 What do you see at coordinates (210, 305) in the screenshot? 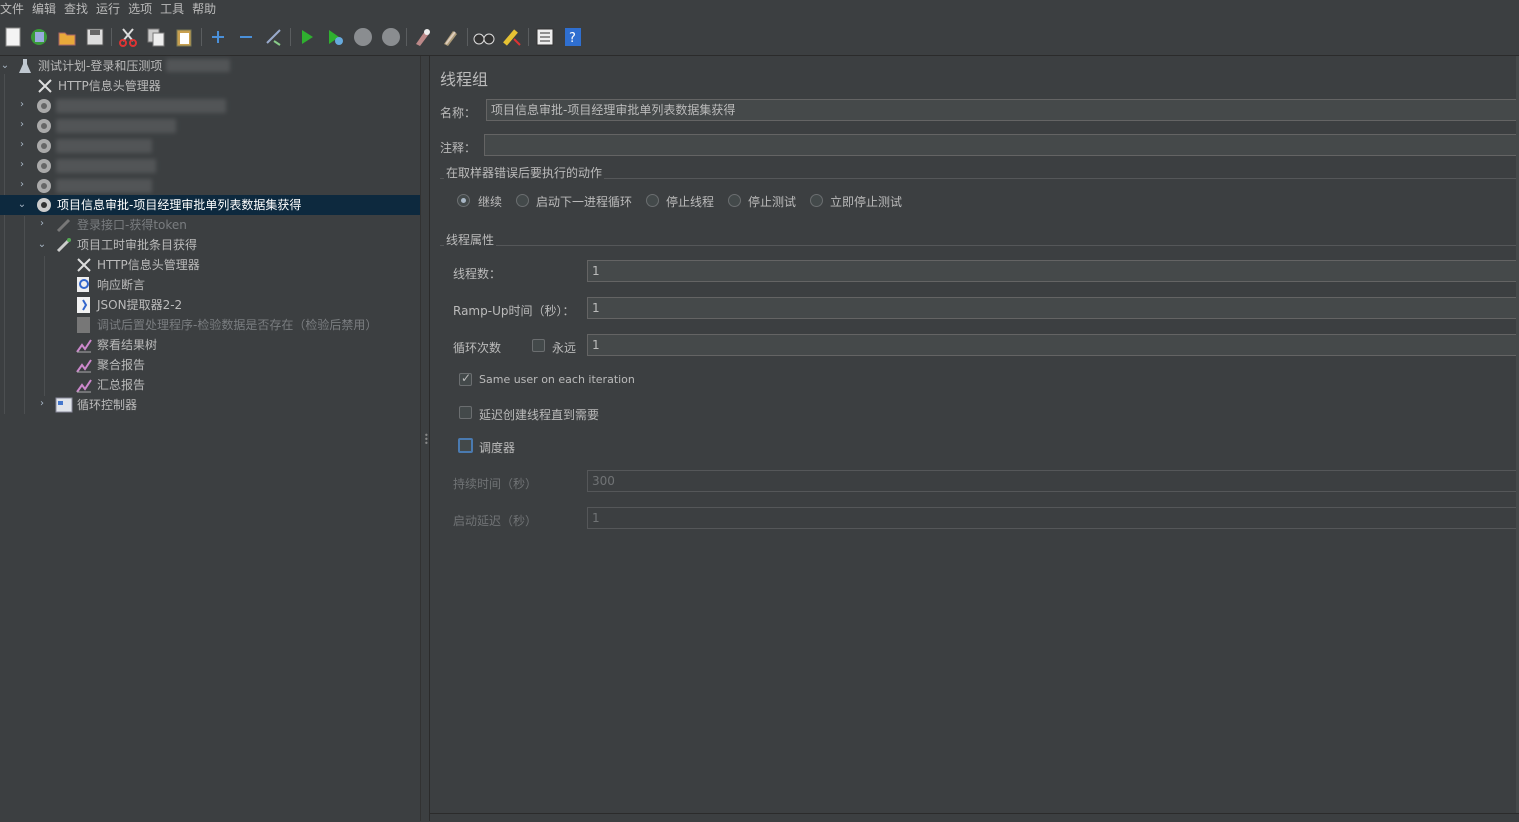
I see `tree-node-json-extractor: JSON提取器2-2` at bounding box center [210, 305].